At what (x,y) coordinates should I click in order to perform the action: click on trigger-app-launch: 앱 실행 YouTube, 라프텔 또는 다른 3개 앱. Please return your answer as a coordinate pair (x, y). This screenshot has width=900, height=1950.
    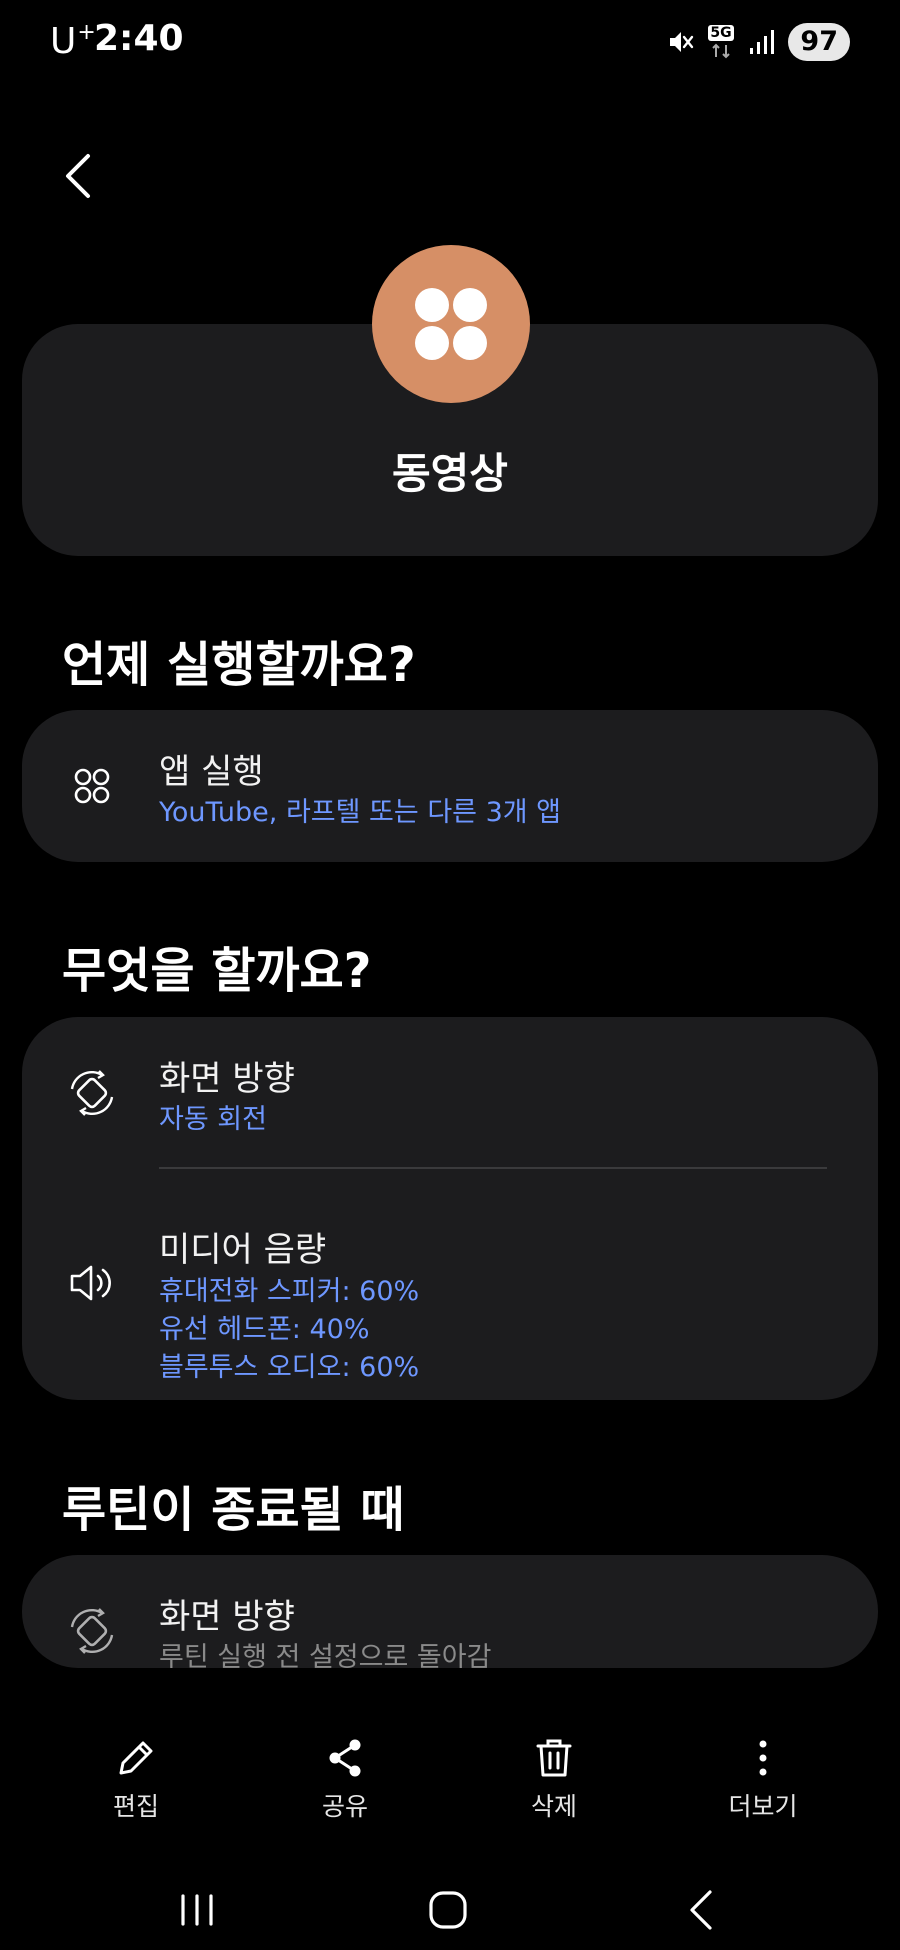
    Looking at the image, I should click on (450, 786).